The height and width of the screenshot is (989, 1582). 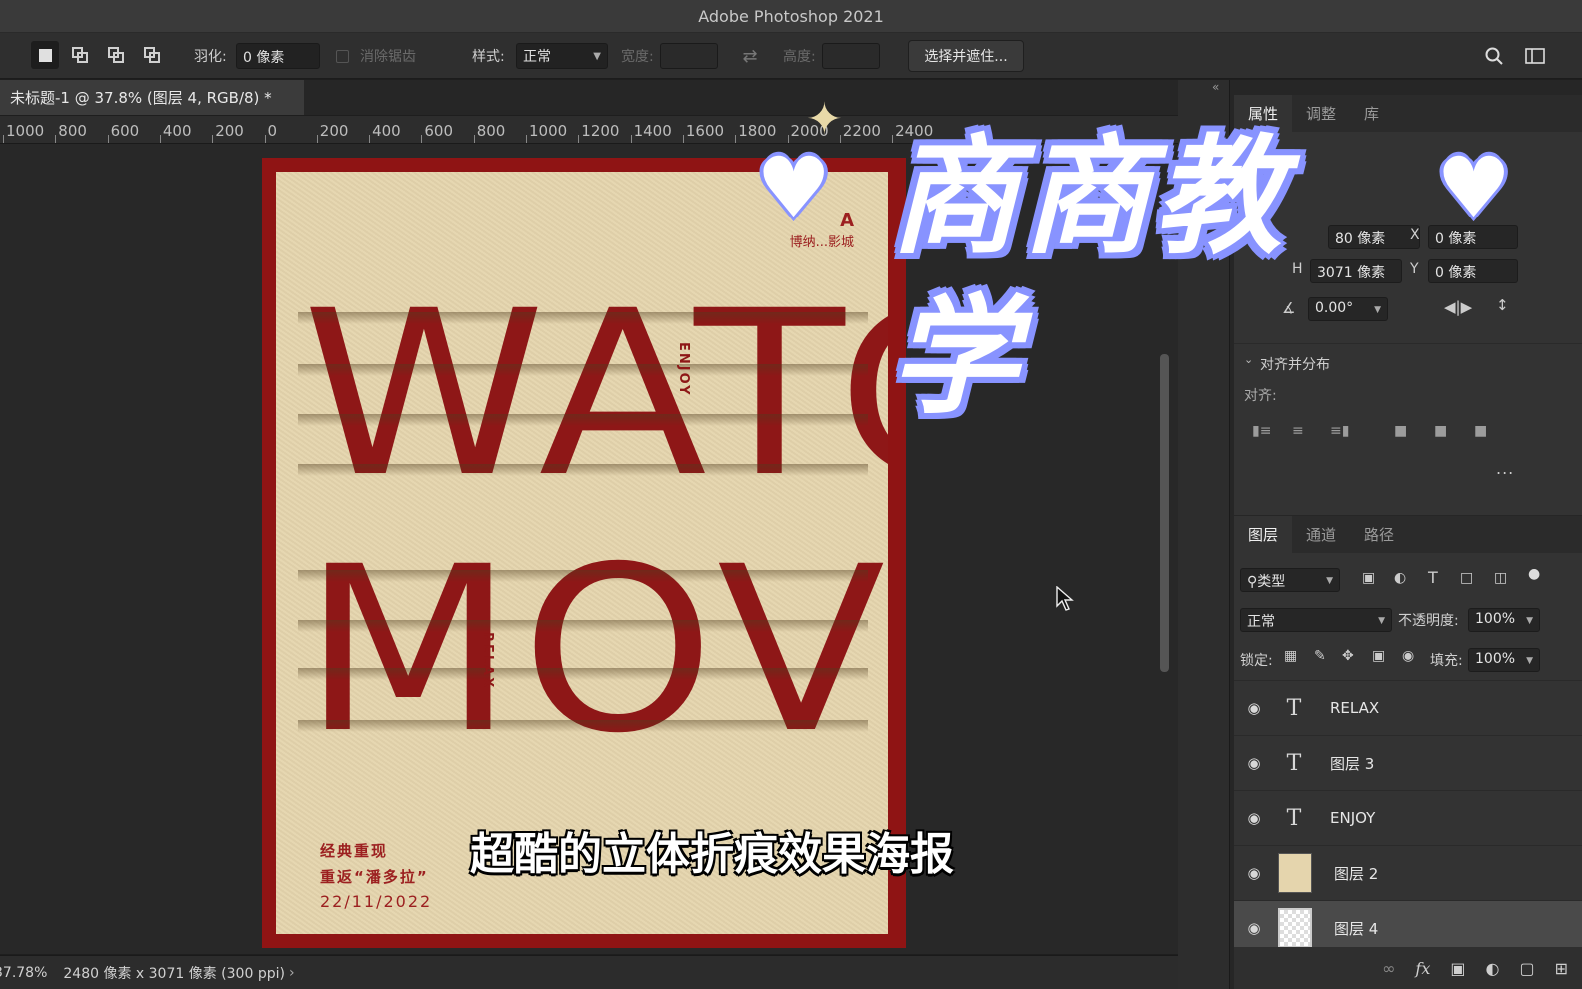 I want to click on layer-row-enjoy: ◉ T ENJOY, so click(x=1408, y=818).